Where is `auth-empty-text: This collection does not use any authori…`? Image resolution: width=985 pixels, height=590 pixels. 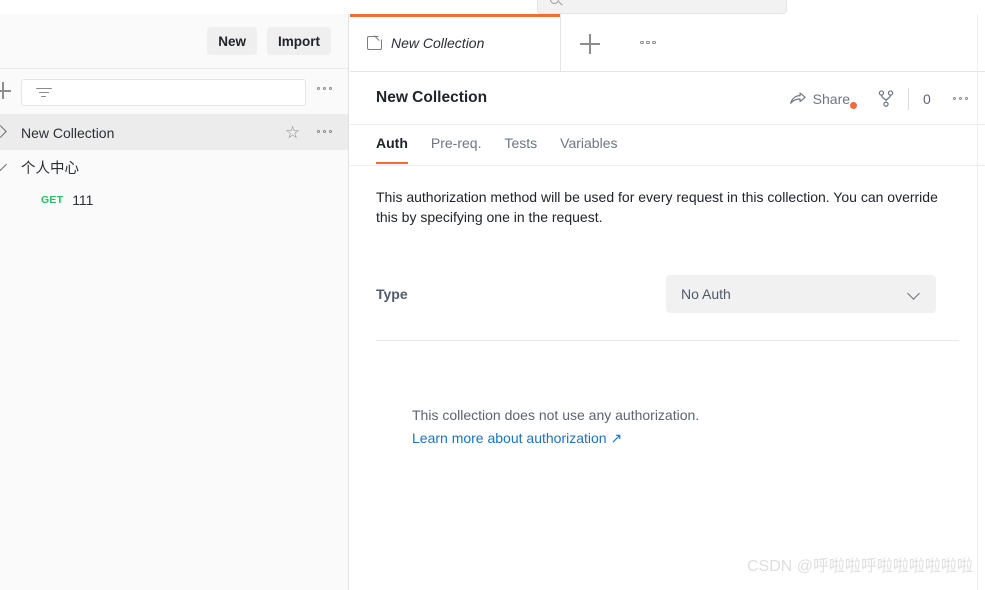
auth-empty-text: This collection does not use any authori… is located at coordinates (556, 415).